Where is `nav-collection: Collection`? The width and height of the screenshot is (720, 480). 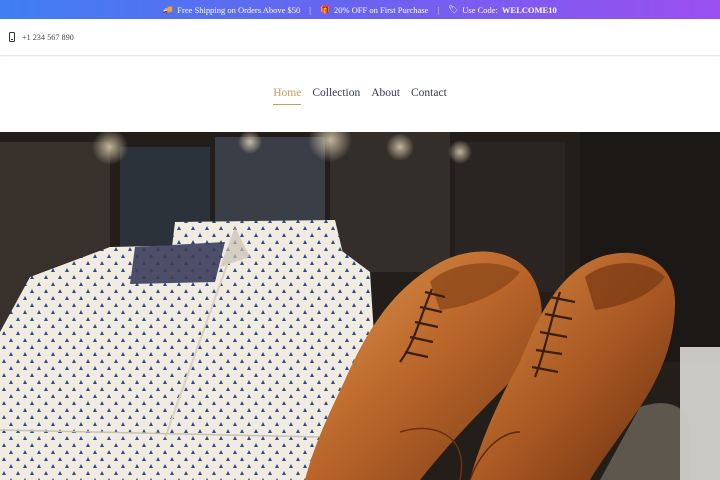 nav-collection: Collection is located at coordinates (336, 94).